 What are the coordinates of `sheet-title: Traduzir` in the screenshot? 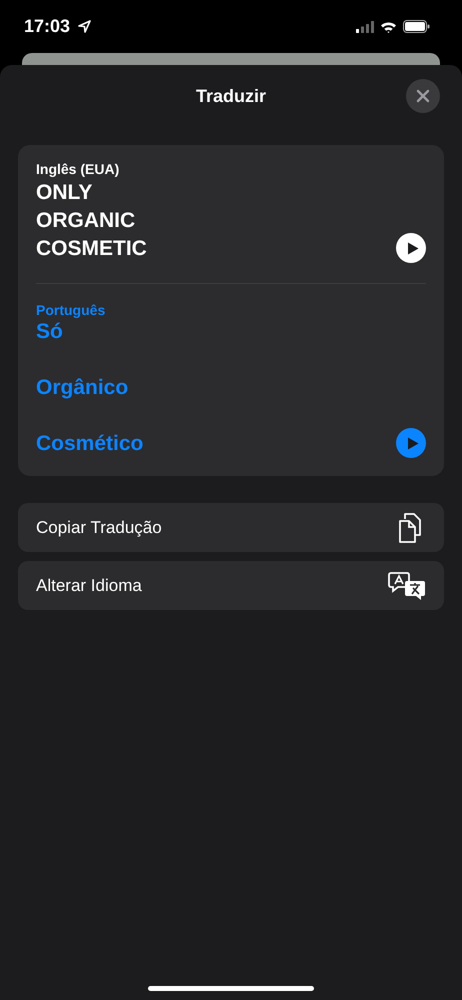 It's located at (231, 96).